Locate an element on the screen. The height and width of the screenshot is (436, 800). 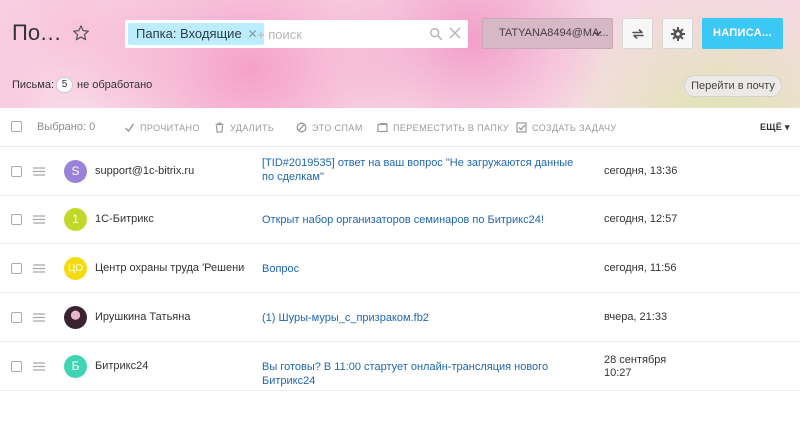
mark-read-button: ПРОЧИТАНО is located at coordinates (162, 127).